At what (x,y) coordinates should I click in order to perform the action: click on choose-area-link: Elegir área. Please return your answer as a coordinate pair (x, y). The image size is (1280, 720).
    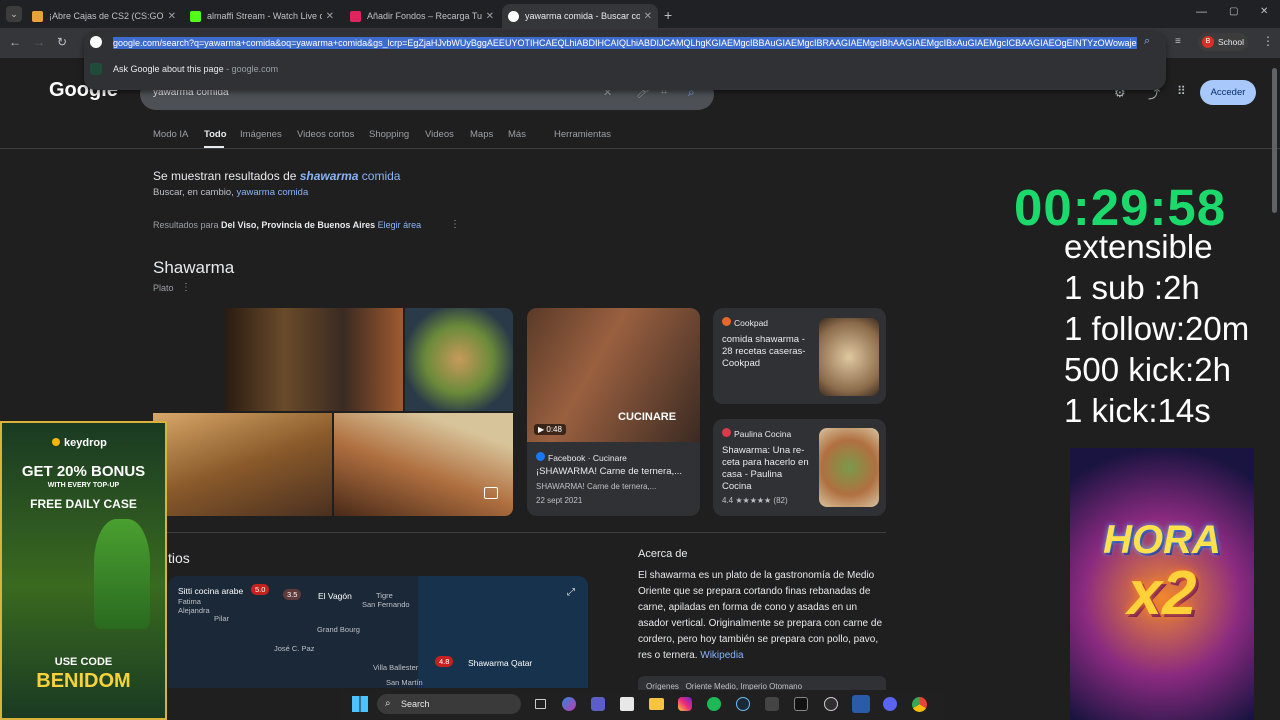
    Looking at the image, I should click on (400, 225).